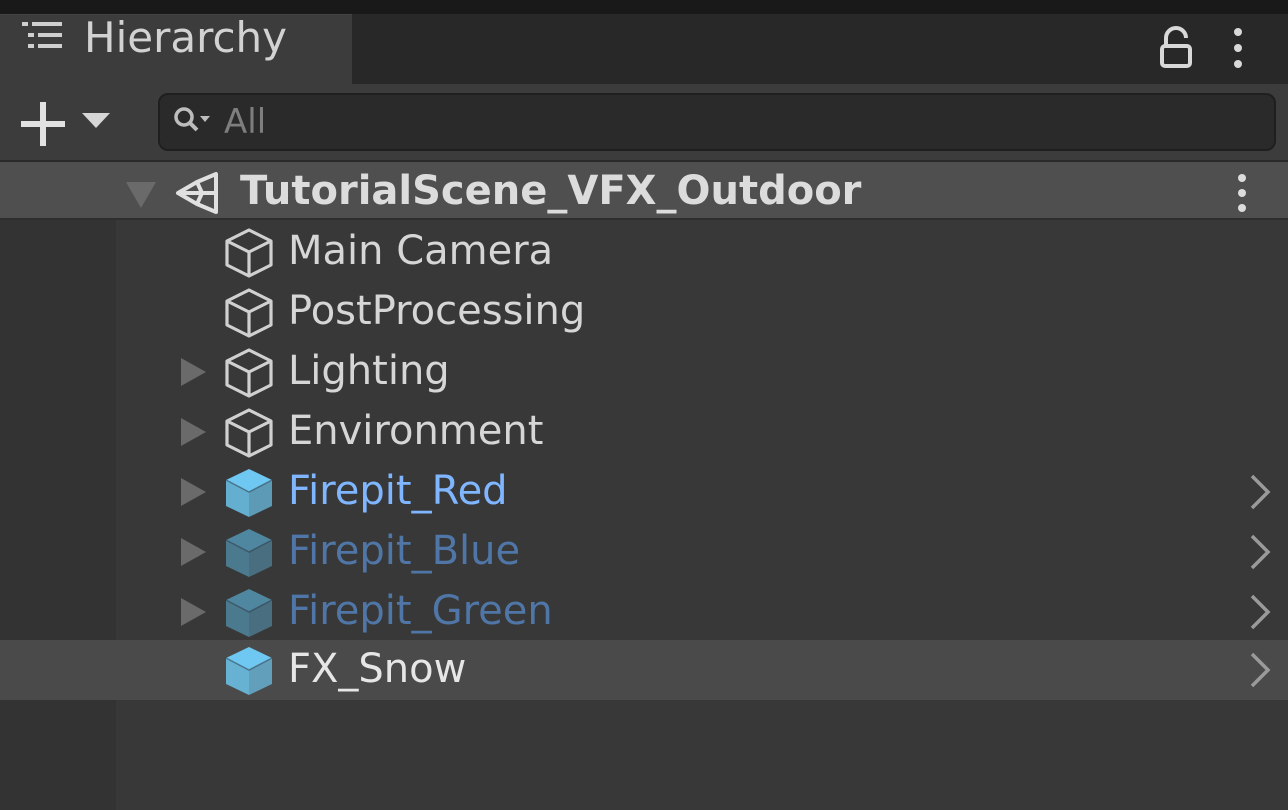 The width and height of the screenshot is (1288, 810). Describe the element at coordinates (404, 551) in the screenshot. I see `tree-item-label: Firepit_Blue` at that location.